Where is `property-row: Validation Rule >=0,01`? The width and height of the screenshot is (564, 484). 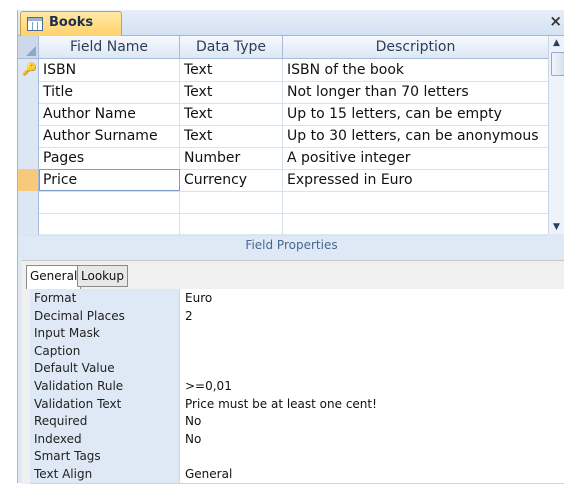 property-row: Validation Rule >=0,01 is located at coordinates (297, 386).